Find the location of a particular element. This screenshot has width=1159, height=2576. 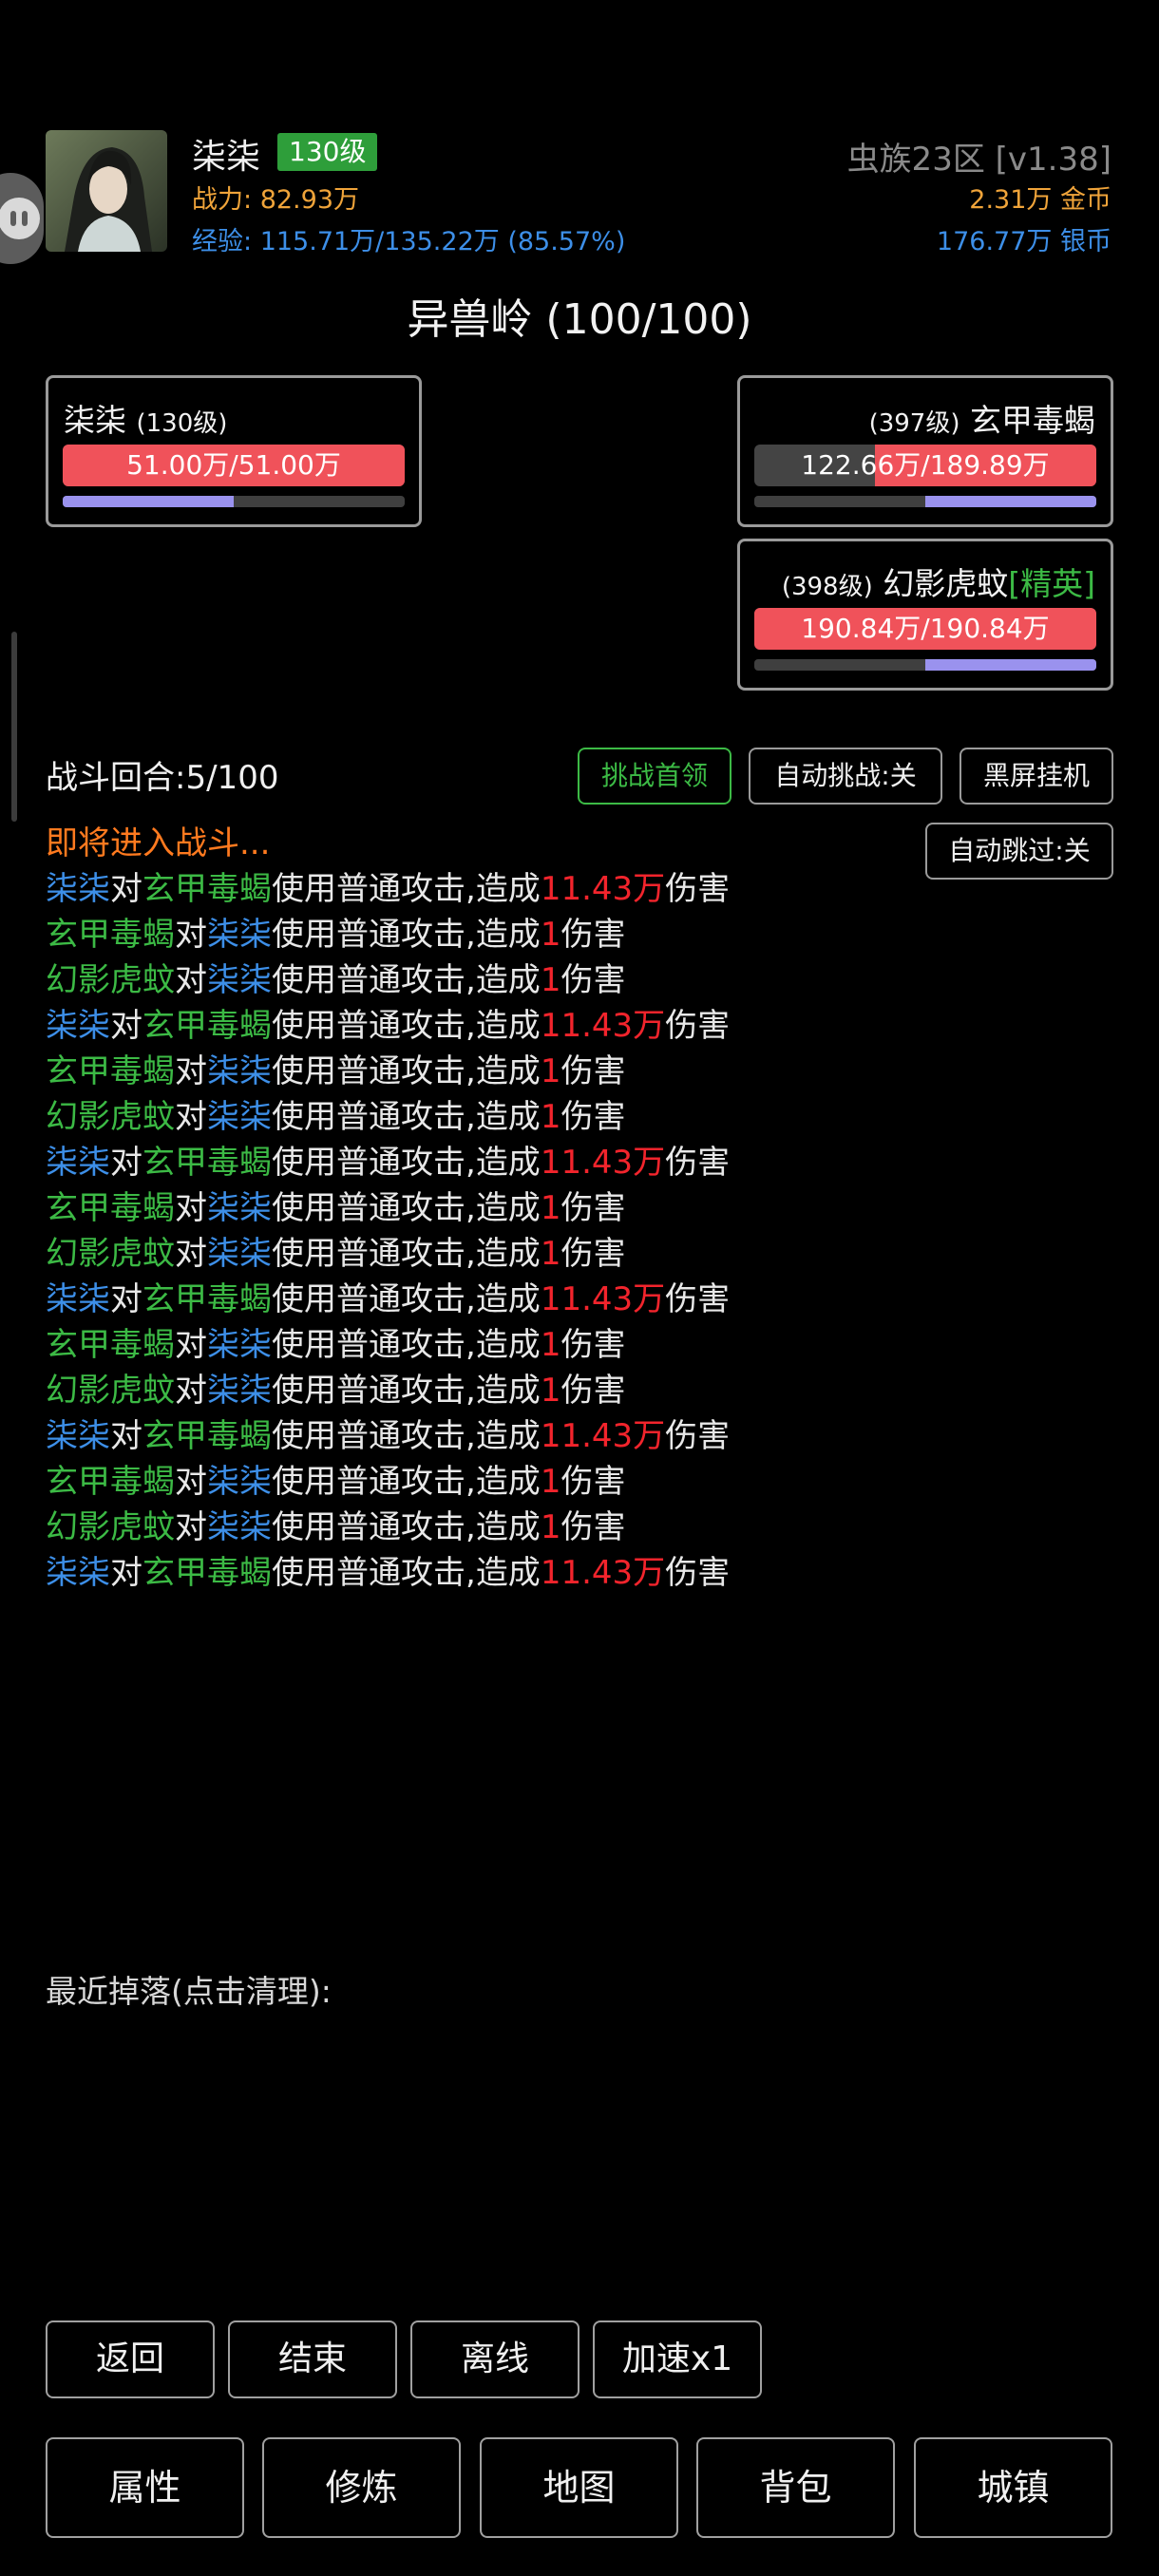

enemy-1-hp-bar: 122.66万/189.89万 is located at coordinates (925, 465).